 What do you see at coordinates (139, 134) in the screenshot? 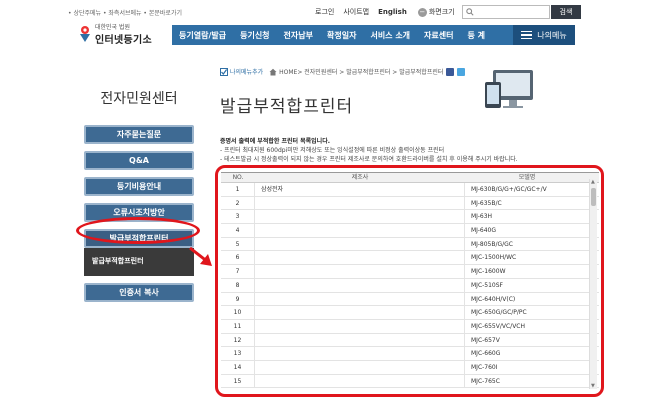
I see `sidebar-item-faq: 자주묻는질문` at bounding box center [139, 134].